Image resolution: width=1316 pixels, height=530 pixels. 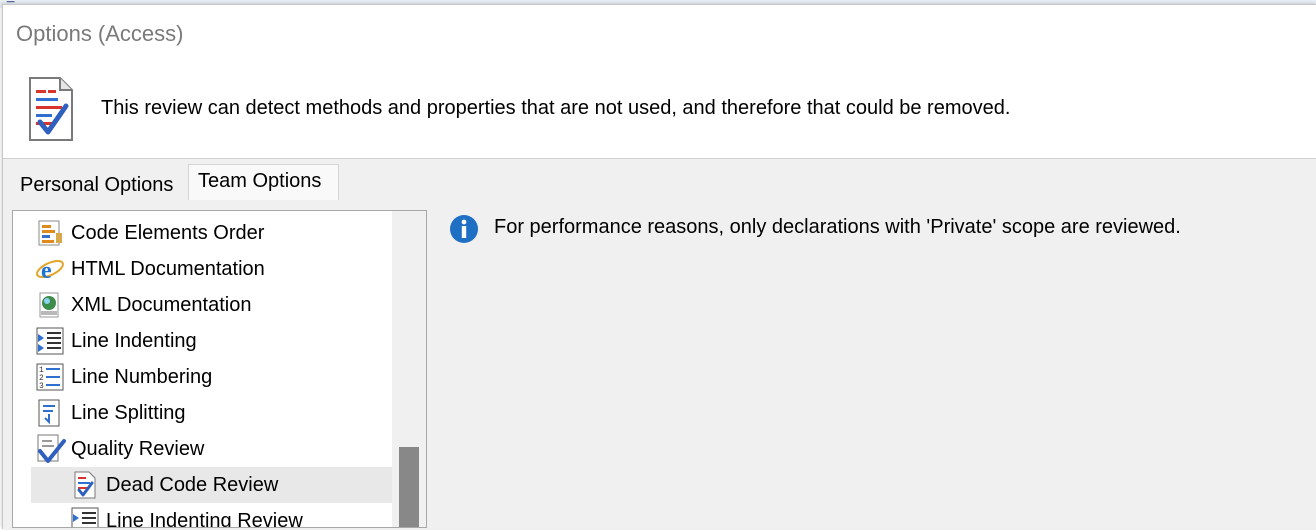 What do you see at coordinates (204, 518) in the screenshot?
I see `tree-item-label: Line Indenting Review` at bounding box center [204, 518].